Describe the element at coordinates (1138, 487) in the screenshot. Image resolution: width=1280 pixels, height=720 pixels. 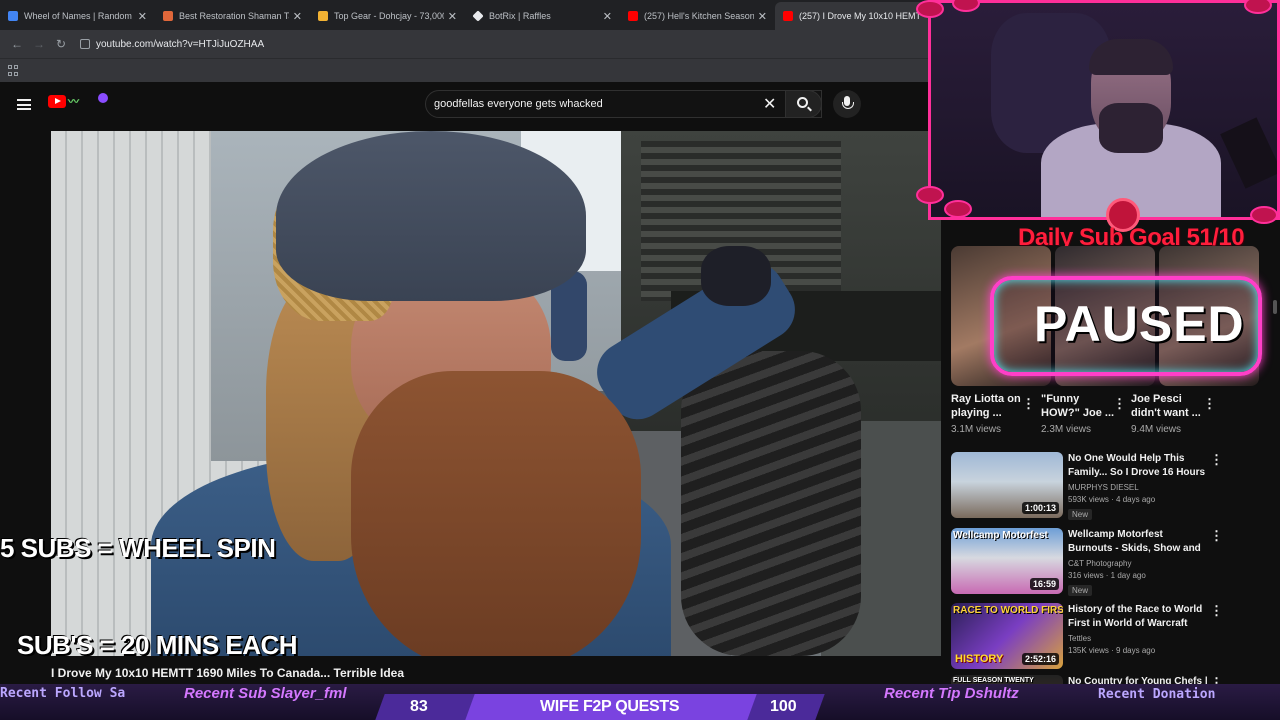
I see `channel-name: MURPHYS DIESEL` at that location.